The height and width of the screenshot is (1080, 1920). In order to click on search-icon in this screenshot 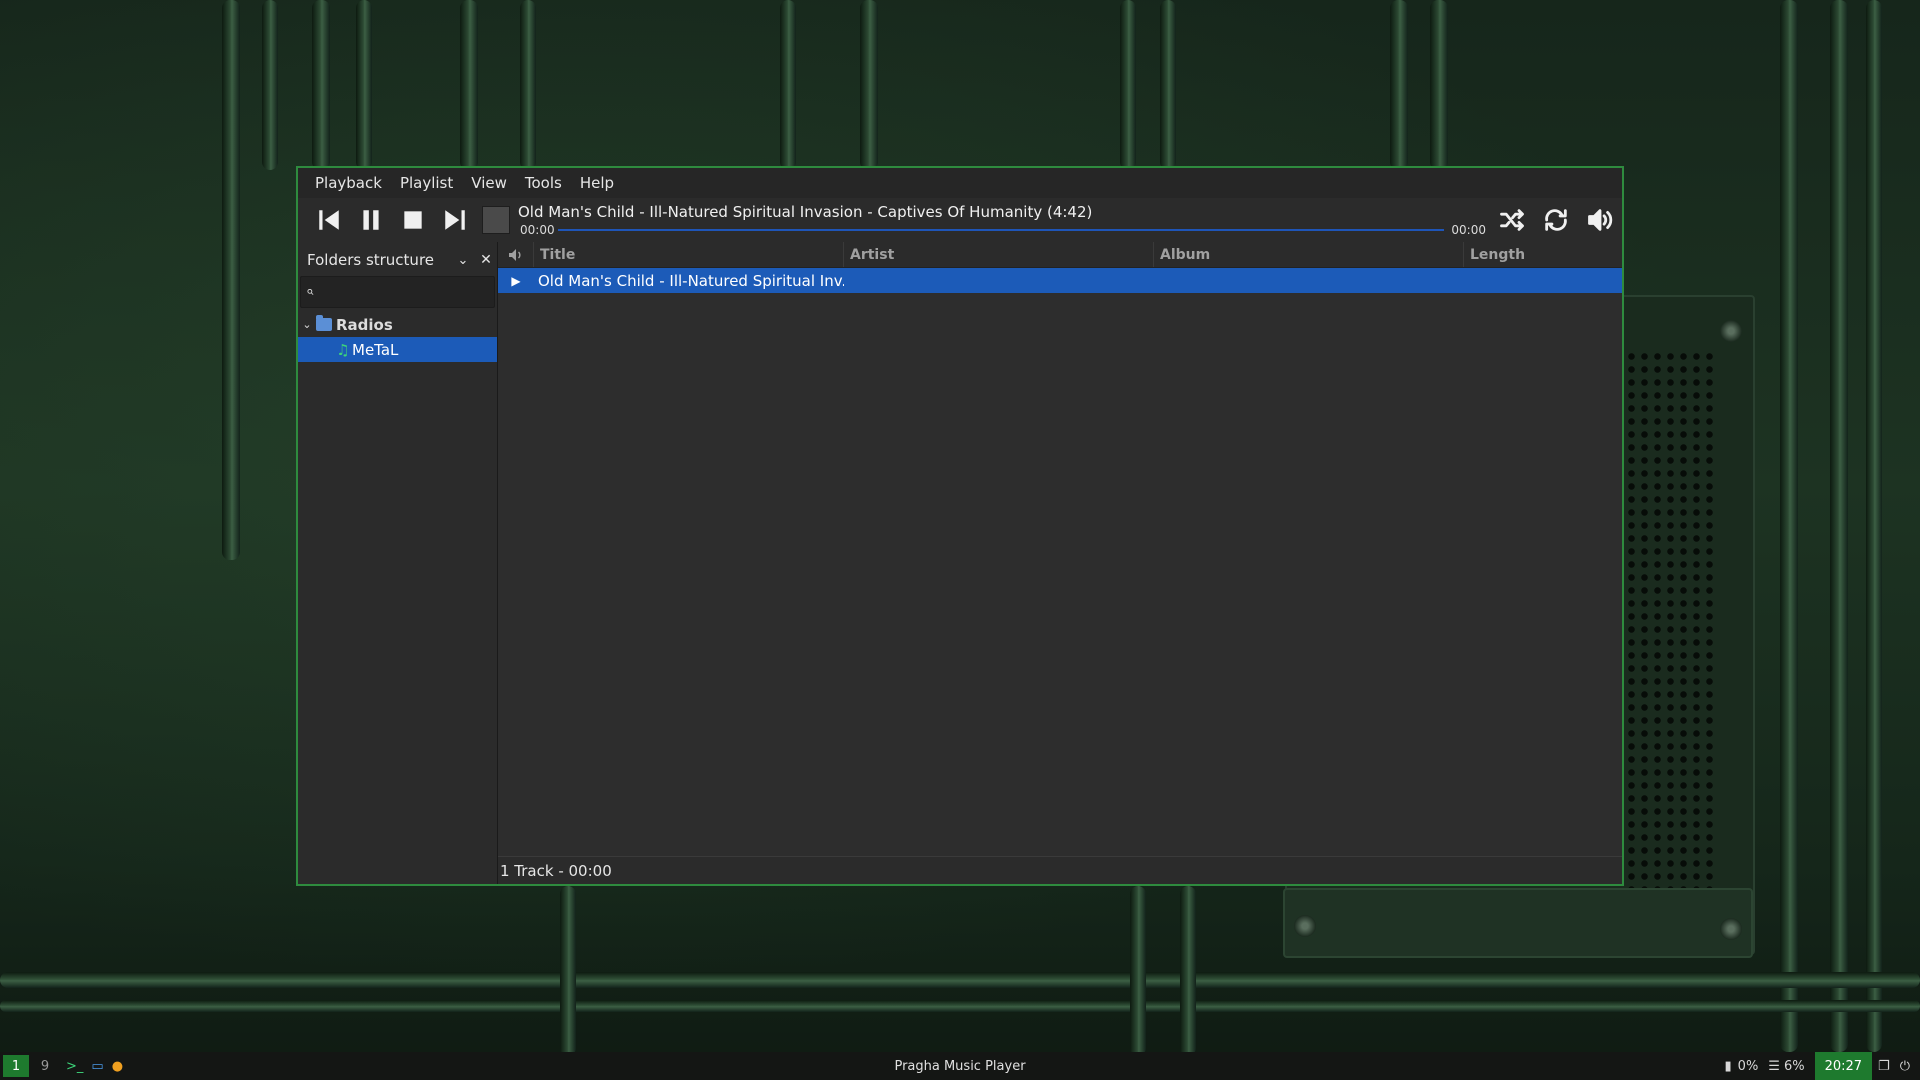, I will do `click(310, 291)`.